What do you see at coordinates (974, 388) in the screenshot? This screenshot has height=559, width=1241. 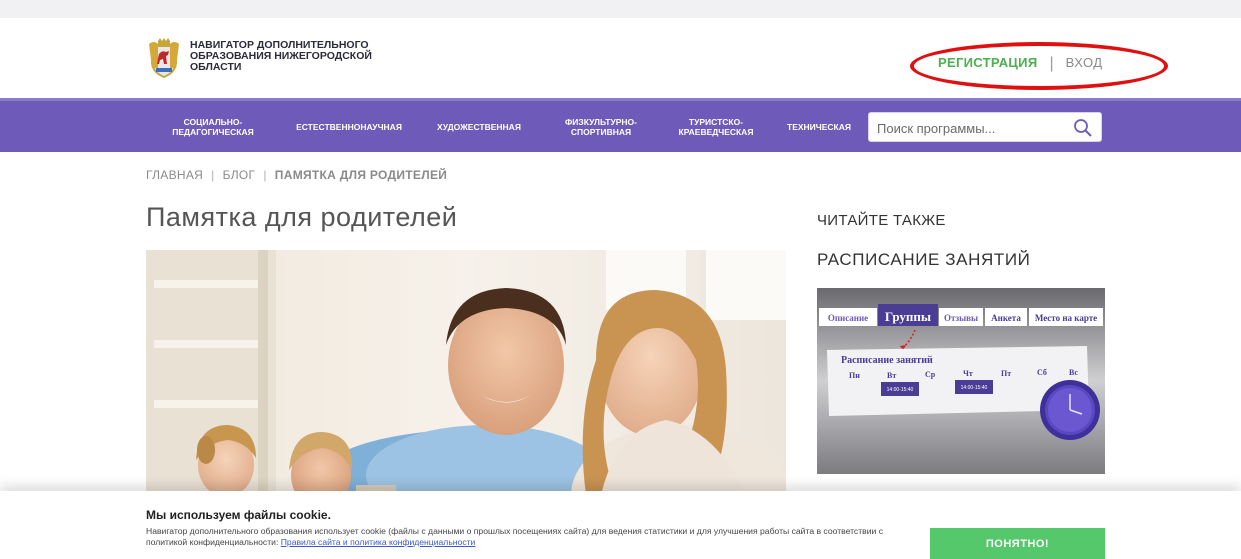 I see `thumb-slot-thu: 14:00-15:40` at bounding box center [974, 388].